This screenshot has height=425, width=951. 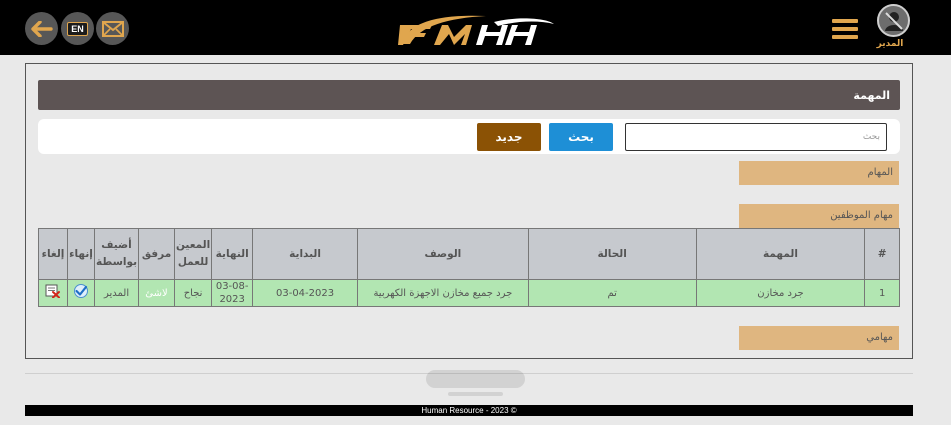 I want to click on header-finish: إنهاء, so click(x=81, y=254).